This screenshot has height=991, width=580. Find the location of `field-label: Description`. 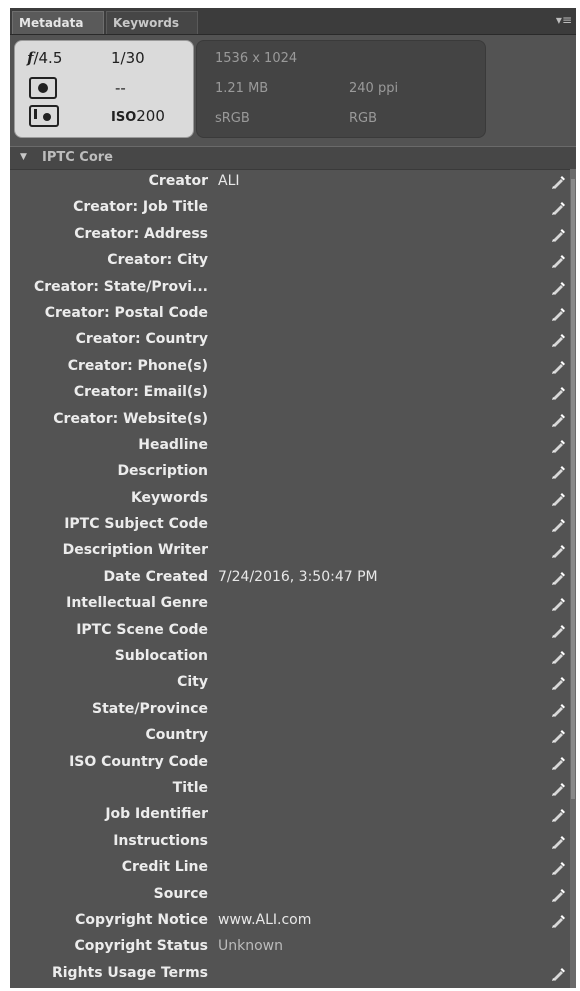

field-label: Description is located at coordinates (162, 471).